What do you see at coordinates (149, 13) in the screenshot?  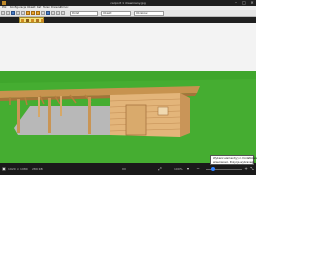 I see `material-select: Obrakow` at bounding box center [149, 13].